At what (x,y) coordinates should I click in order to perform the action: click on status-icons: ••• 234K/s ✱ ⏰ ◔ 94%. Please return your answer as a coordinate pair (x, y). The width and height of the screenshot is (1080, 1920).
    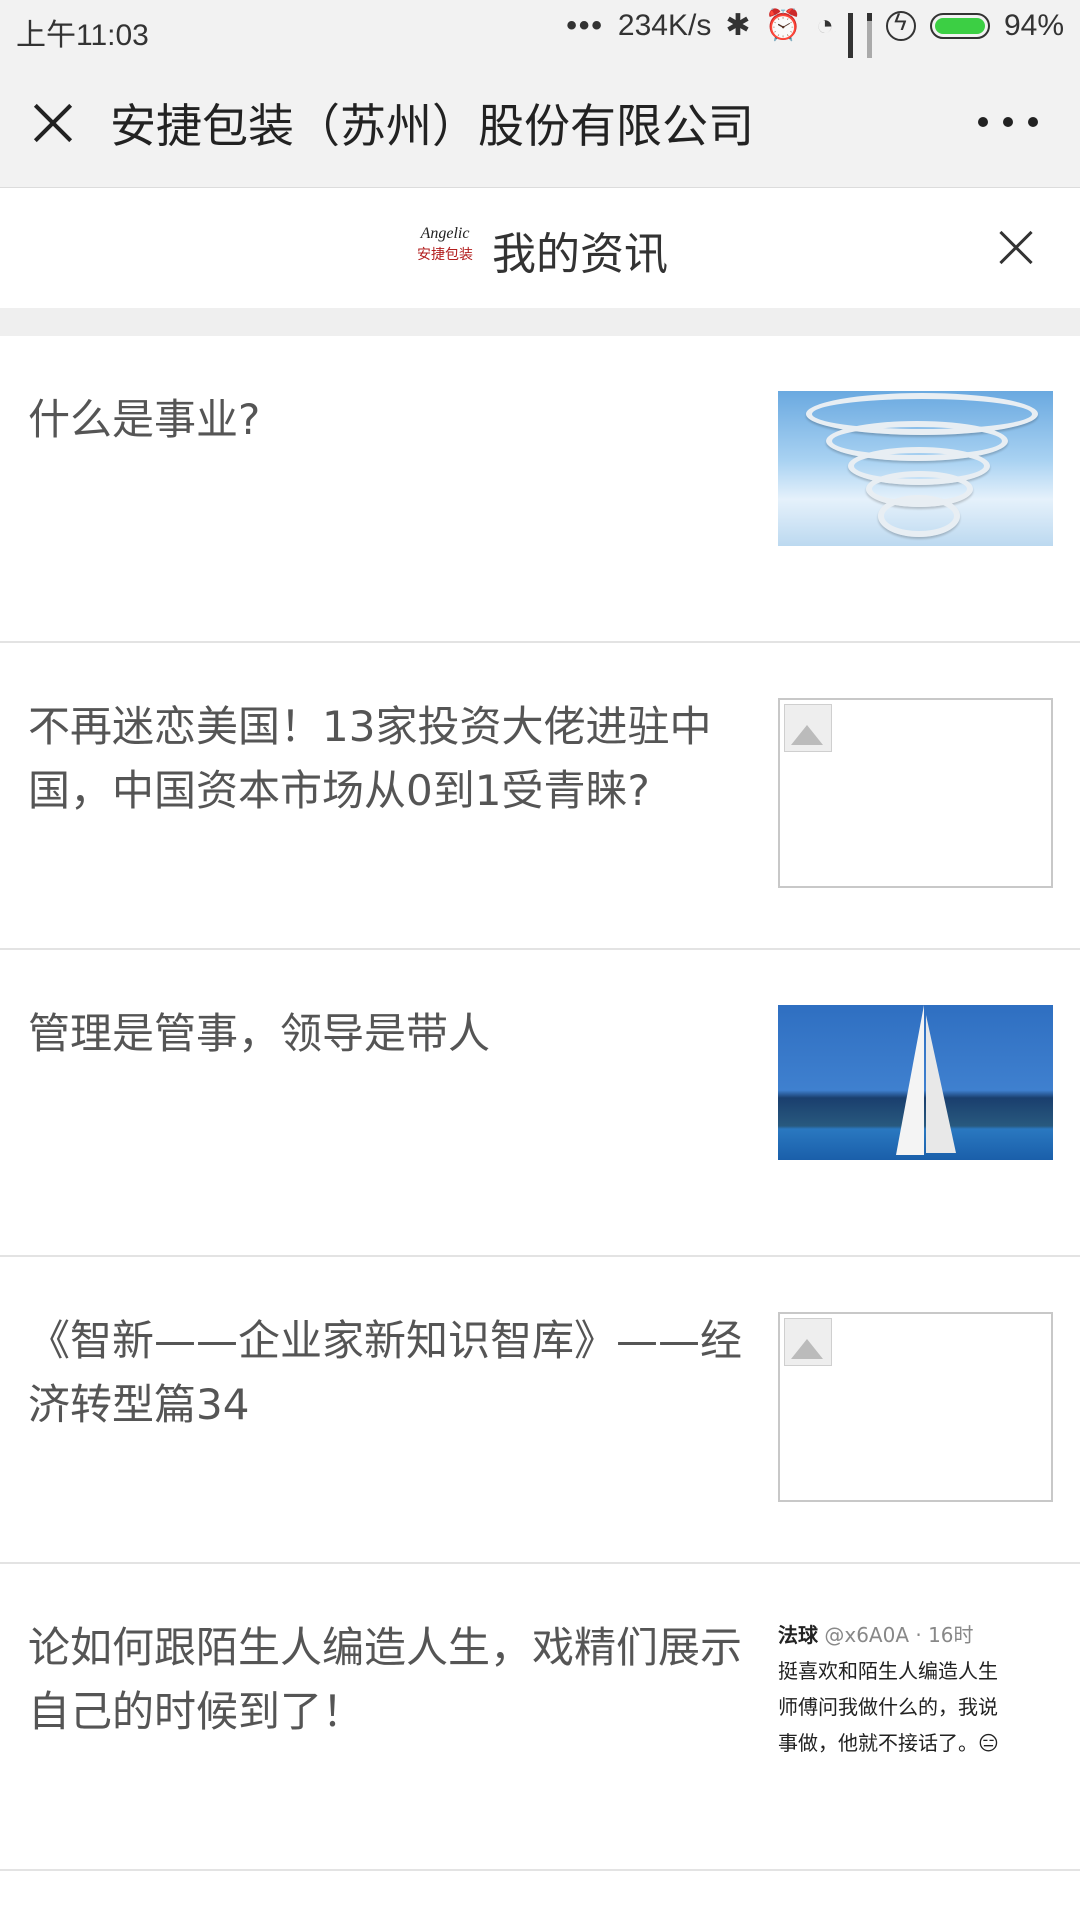
    Looking at the image, I should click on (815, 42).